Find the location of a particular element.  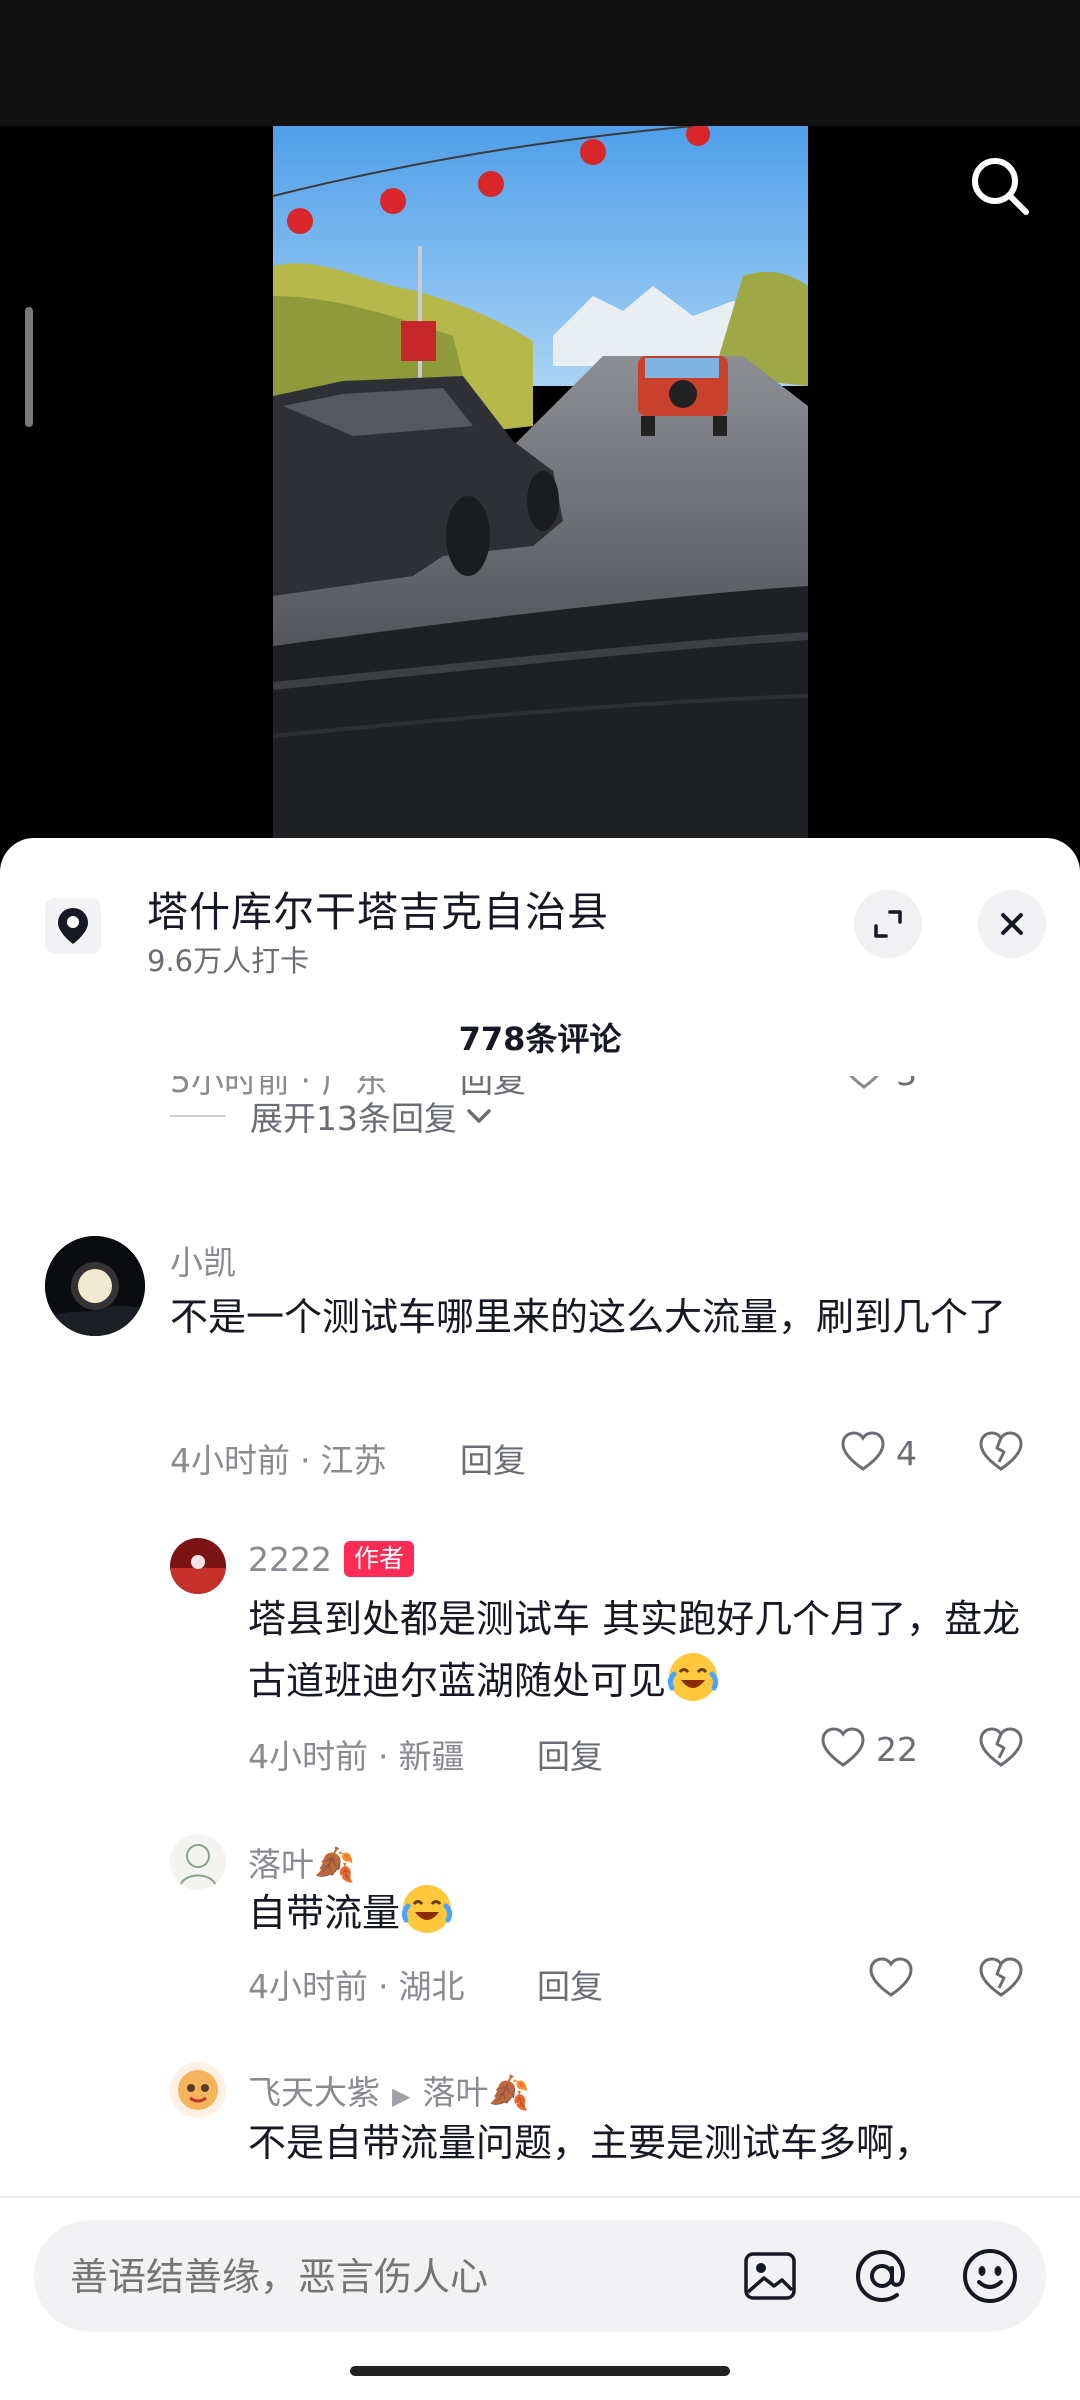

reply-meta: 4小时前 · 新疆 is located at coordinates (356, 1756).